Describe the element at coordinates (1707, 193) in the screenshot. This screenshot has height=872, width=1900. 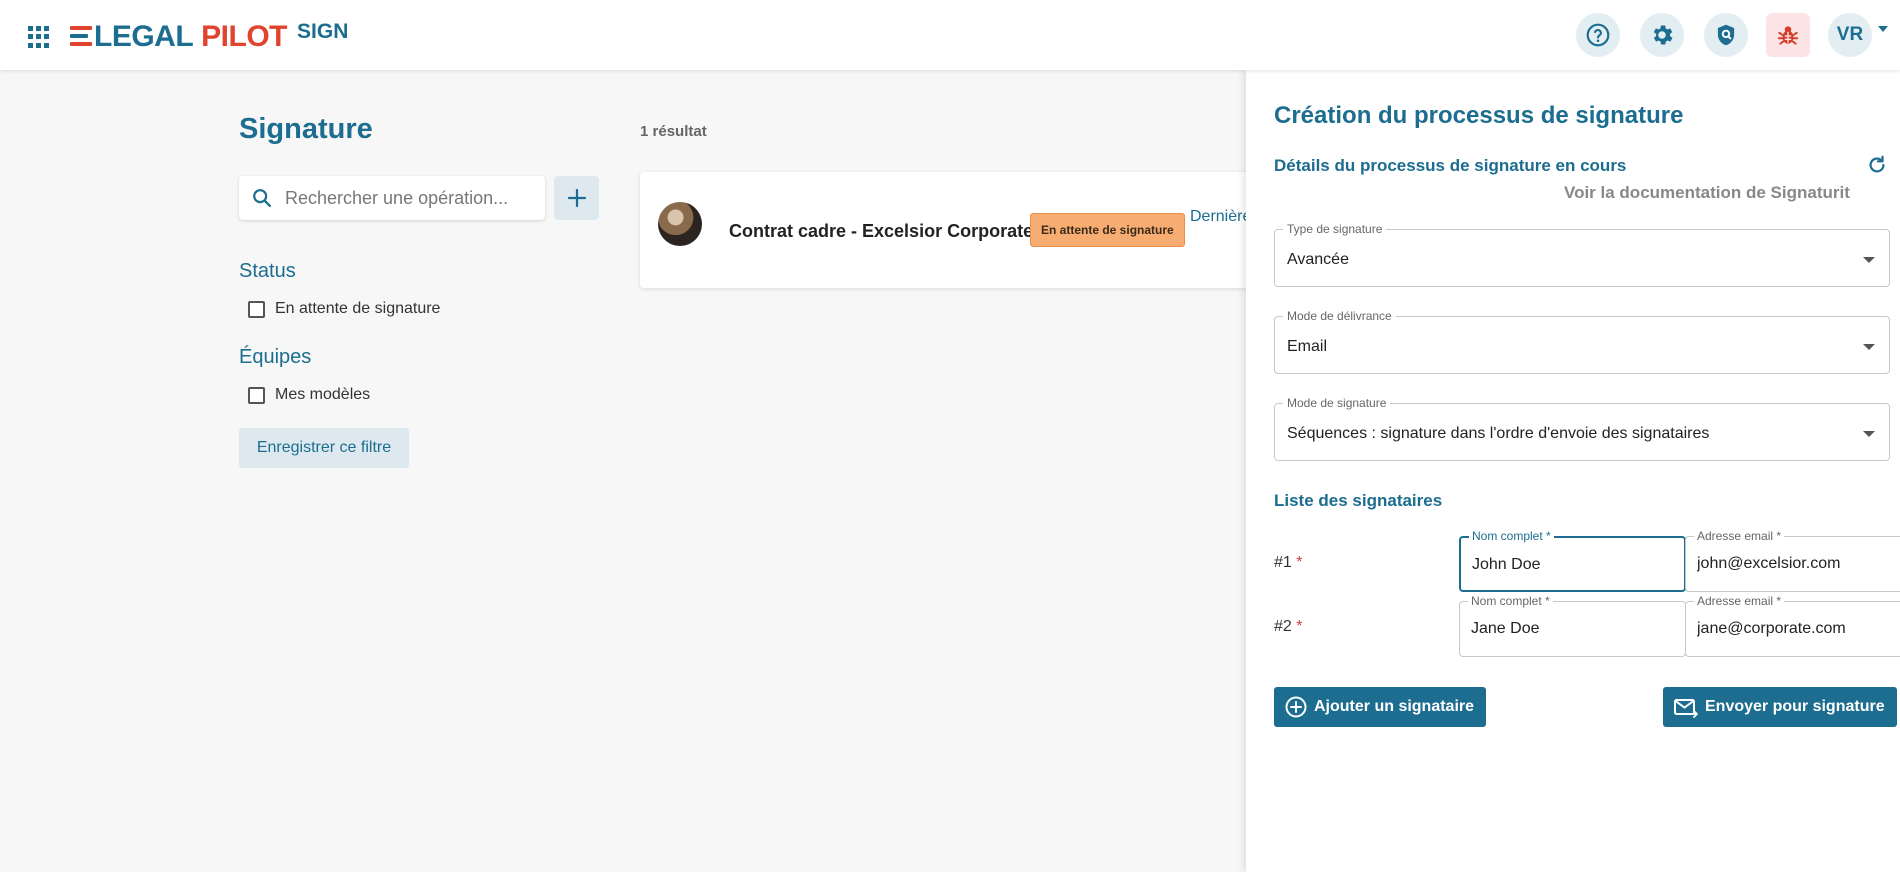
I see `signaturit-docs-link: Voir la documentation de Signaturit` at that location.